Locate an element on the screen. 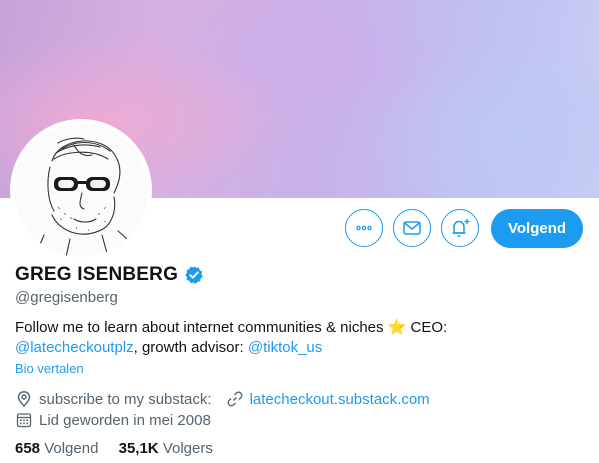  more-options-button is located at coordinates (364, 228).